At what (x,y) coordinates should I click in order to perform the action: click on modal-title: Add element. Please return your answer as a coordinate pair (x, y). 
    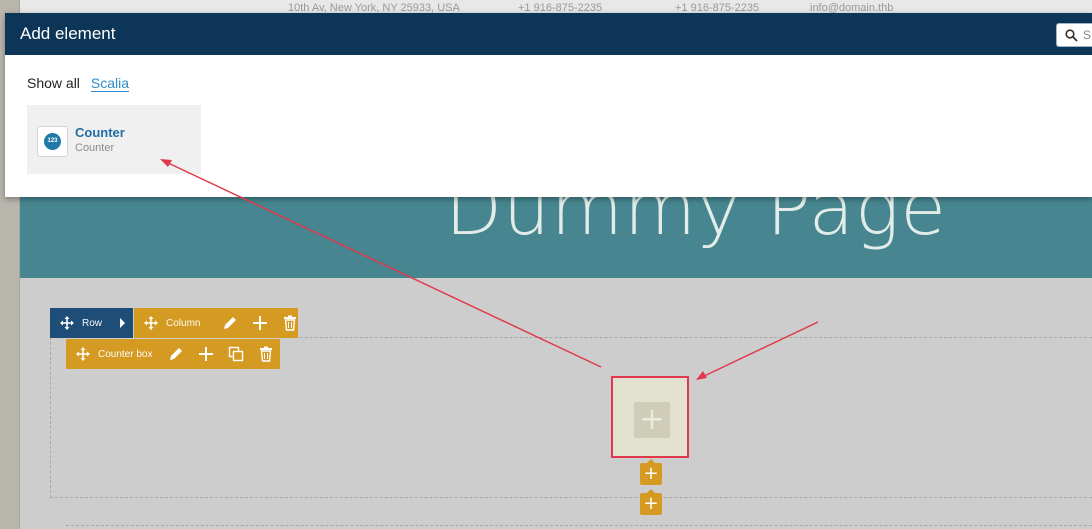
    Looking at the image, I should click on (68, 33).